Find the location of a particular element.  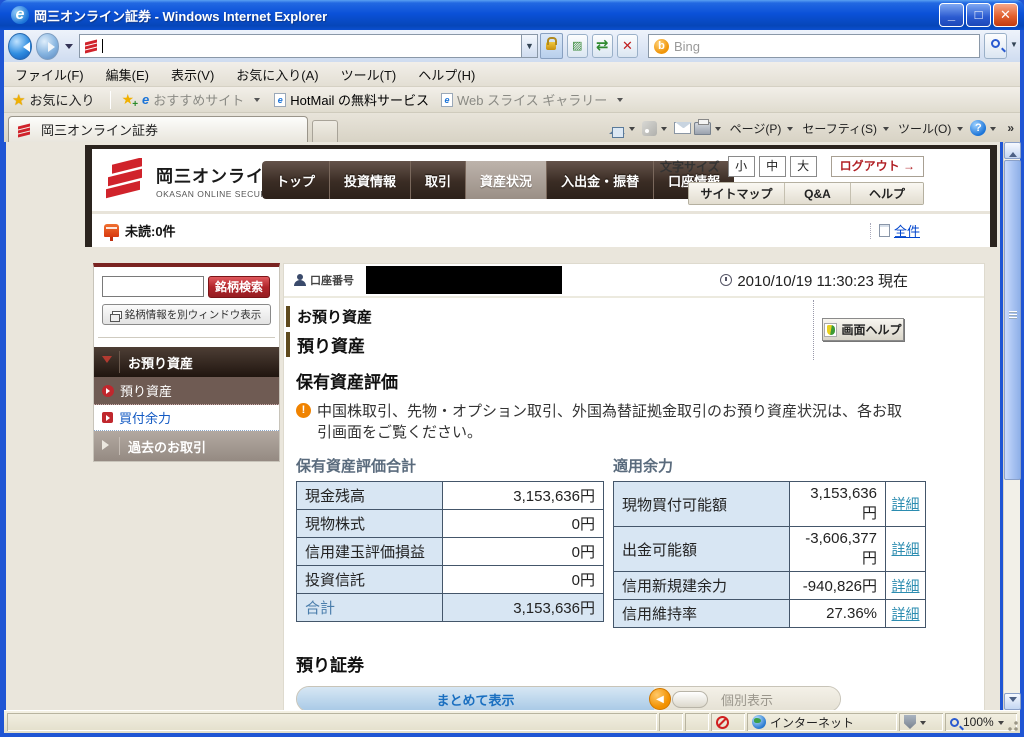

internet-globe-icon is located at coordinates (759, 722).